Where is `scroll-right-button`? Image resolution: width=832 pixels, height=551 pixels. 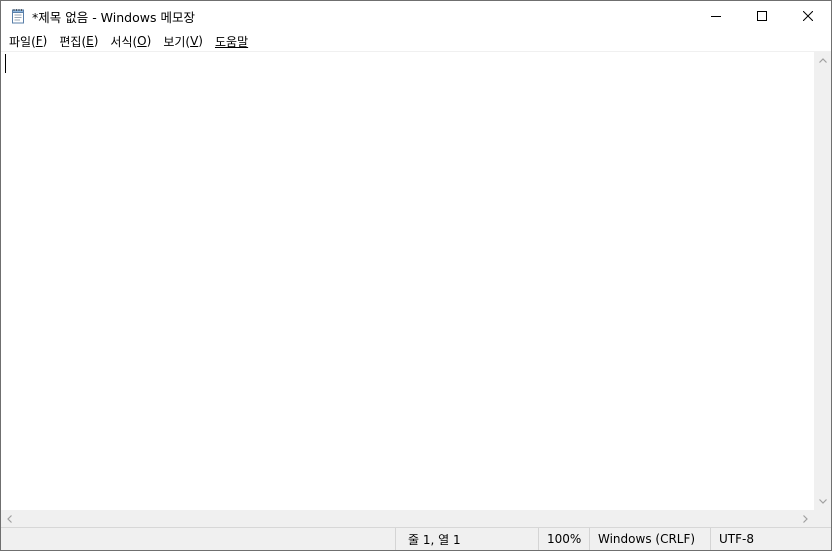
scroll-right-button is located at coordinates (805, 518).